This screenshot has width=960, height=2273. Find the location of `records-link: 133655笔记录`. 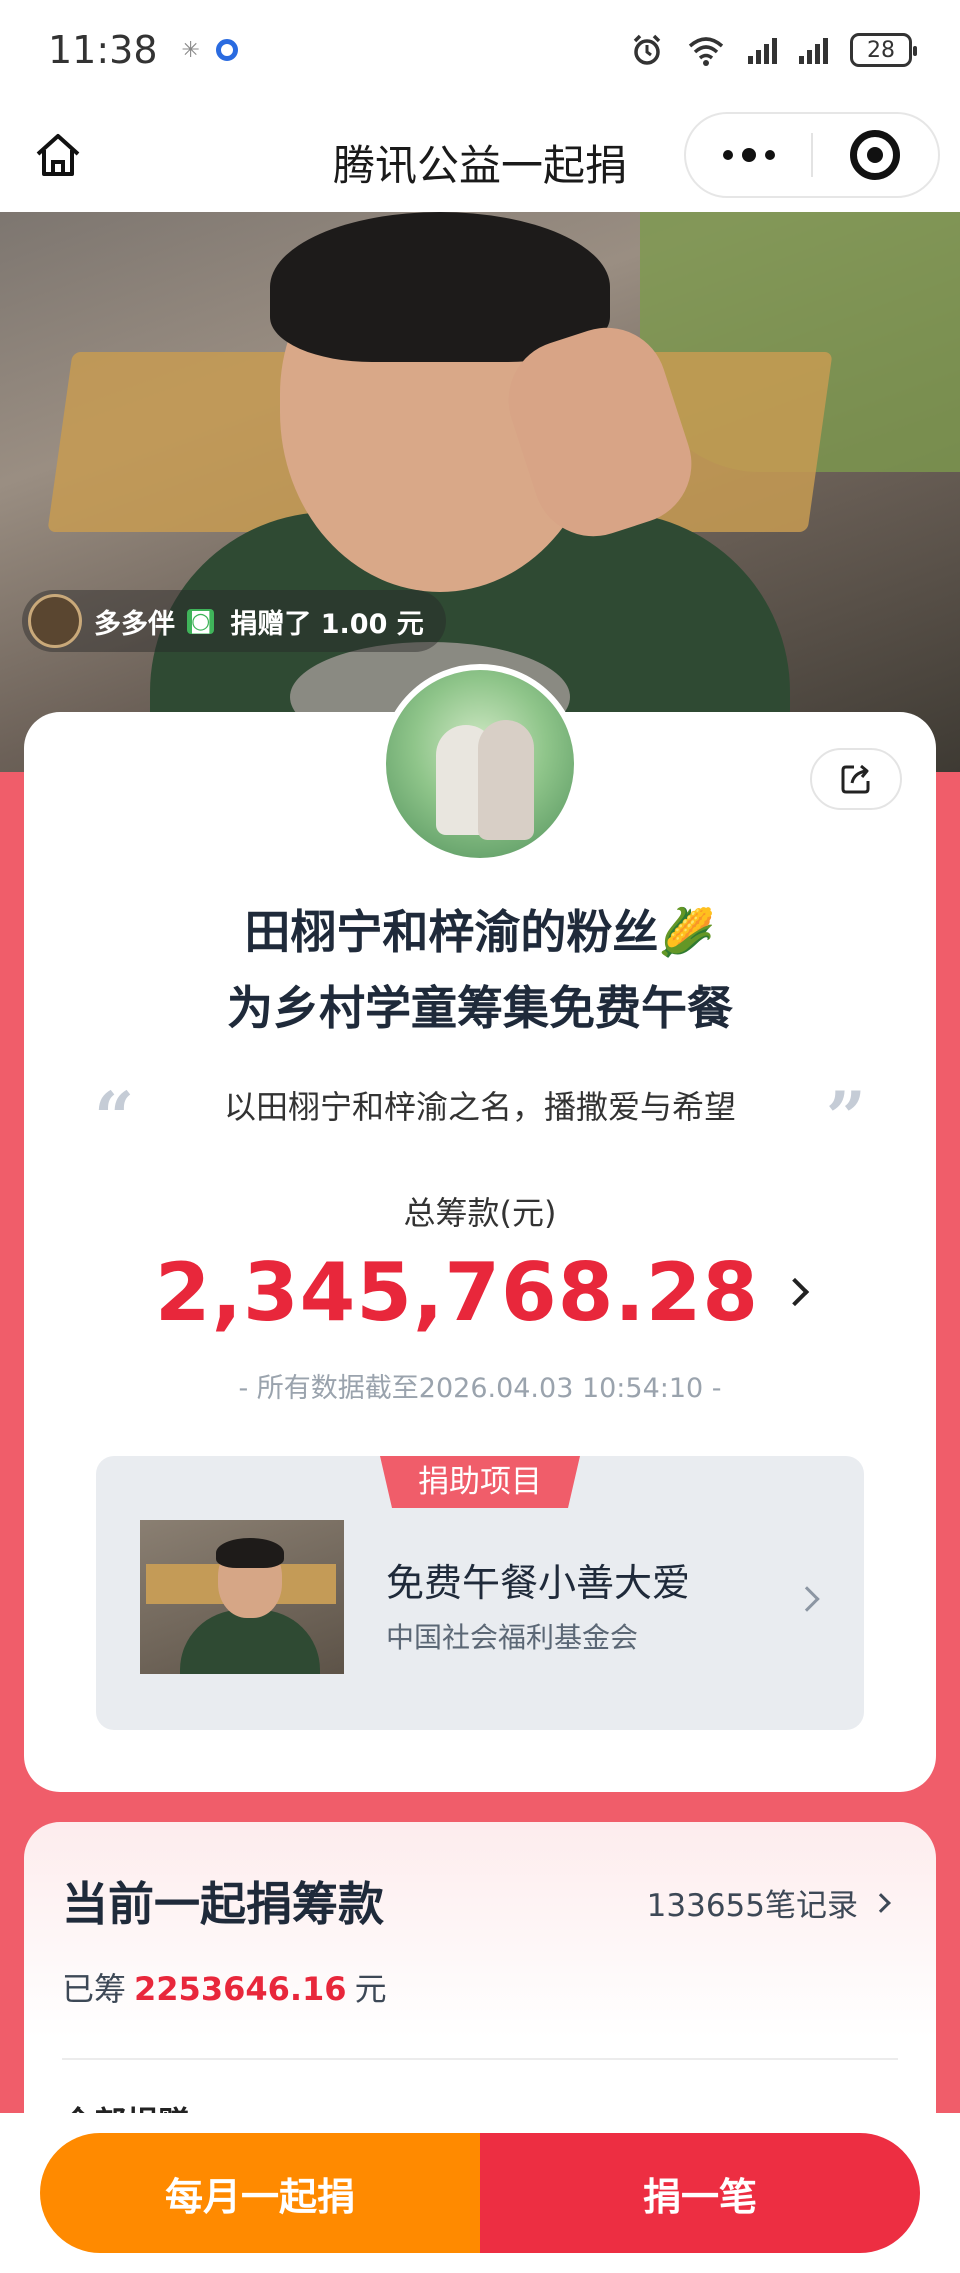

records-link: 133655笔记录 is located at coordinates (768, 1902).